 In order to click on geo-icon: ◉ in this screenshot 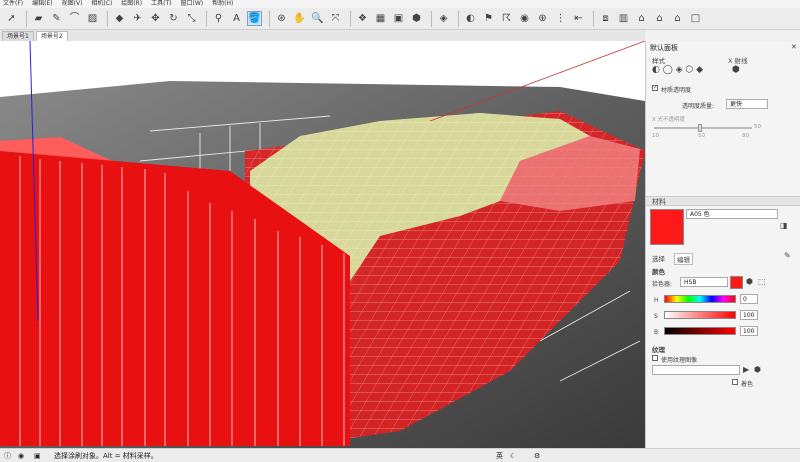, I will do `click(21, 455)`.